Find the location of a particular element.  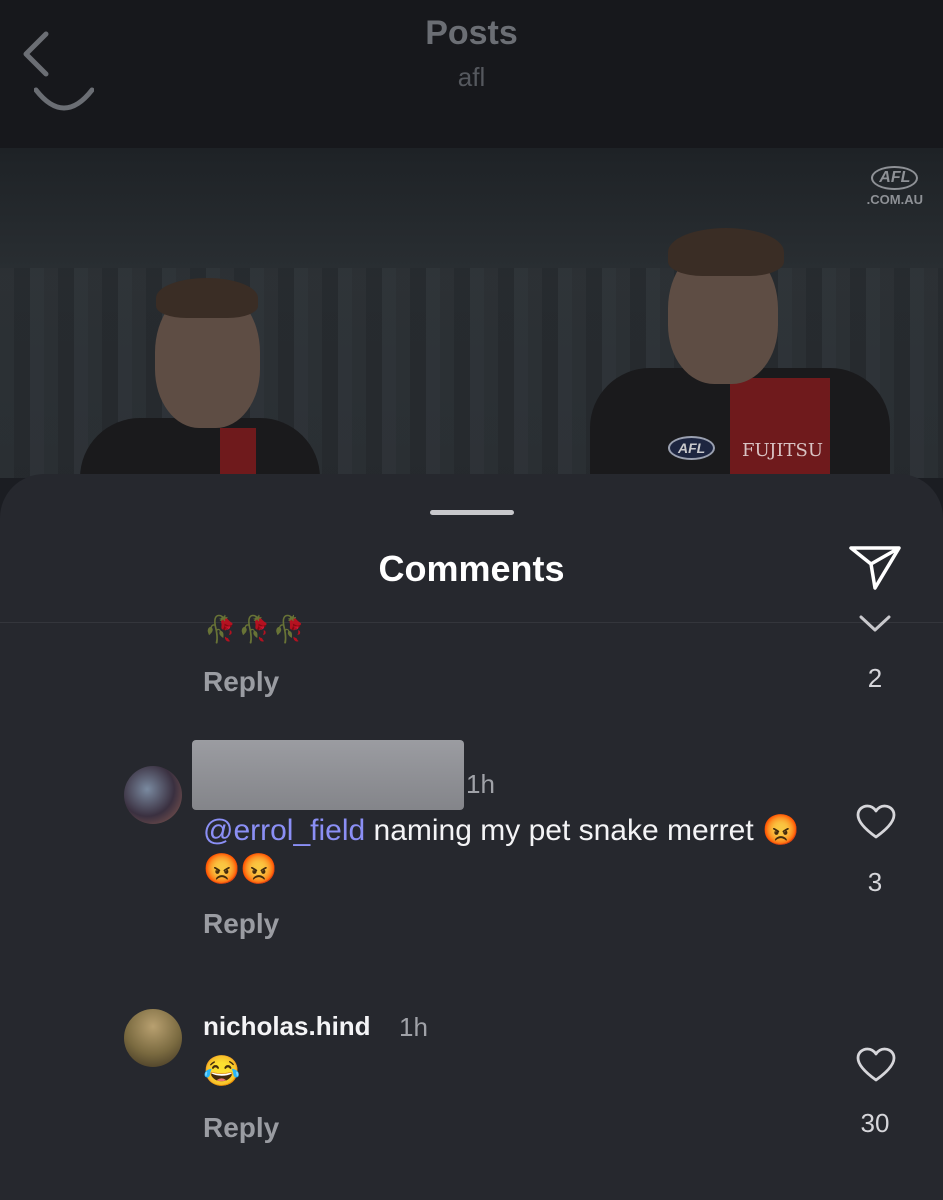

like-count: 2 is located at coordinates (875, 678).